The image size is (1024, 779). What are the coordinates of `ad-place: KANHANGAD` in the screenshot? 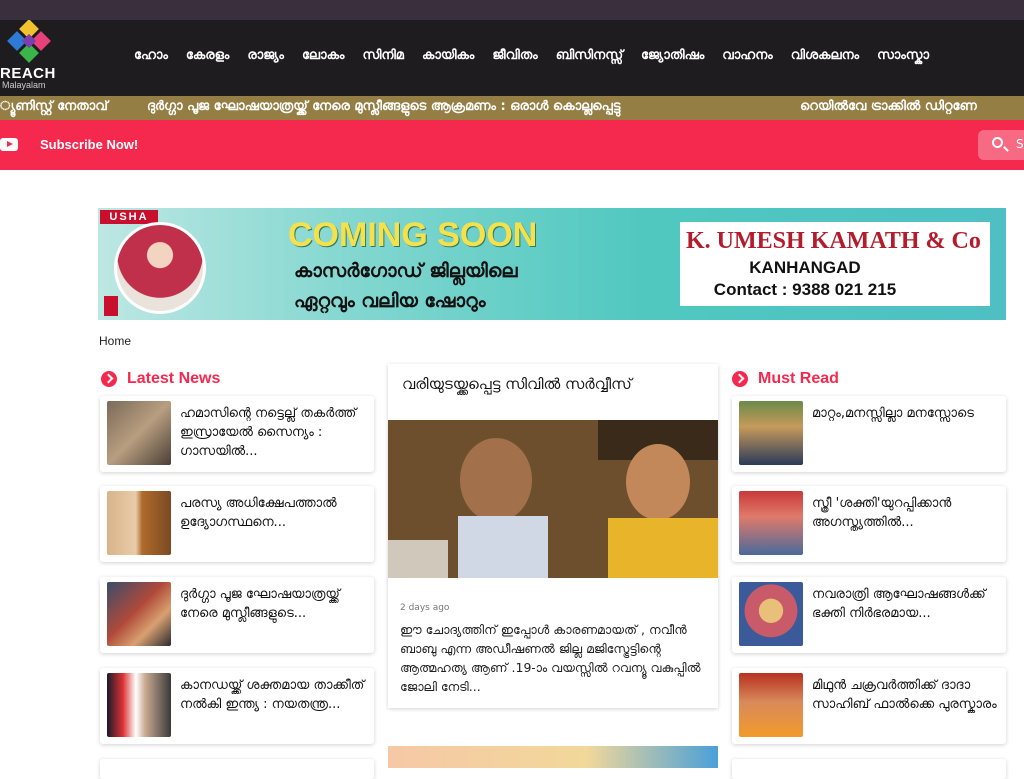 It's located at (805, 267).